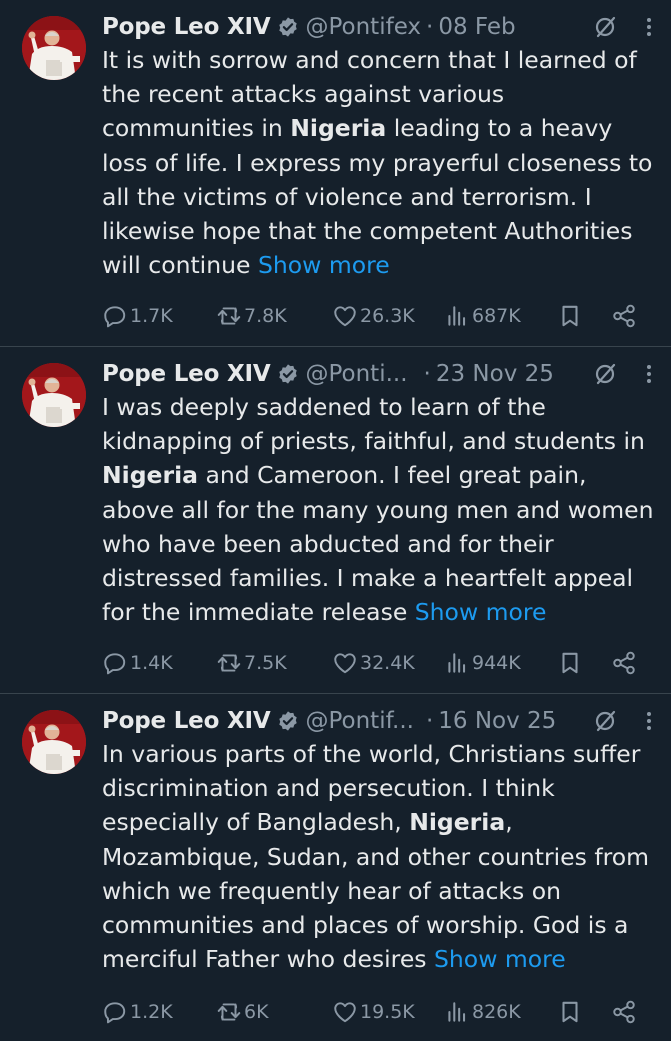 Image resolution: width=671 pixels, height=1041 pixels. I want to click on retweet-button: 7.8K, so click(251, 316).